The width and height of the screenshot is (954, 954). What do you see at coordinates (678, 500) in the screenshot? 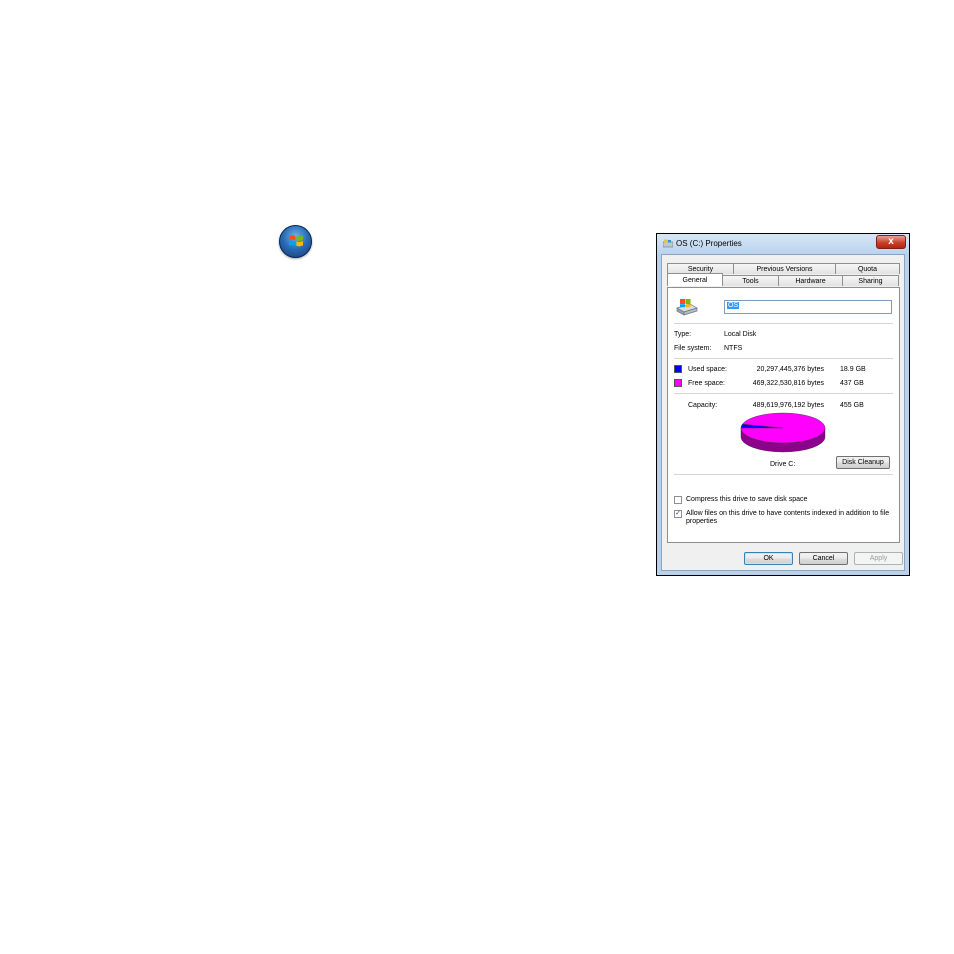
I see `compress-checkbox` at bounding box center [678, 500].